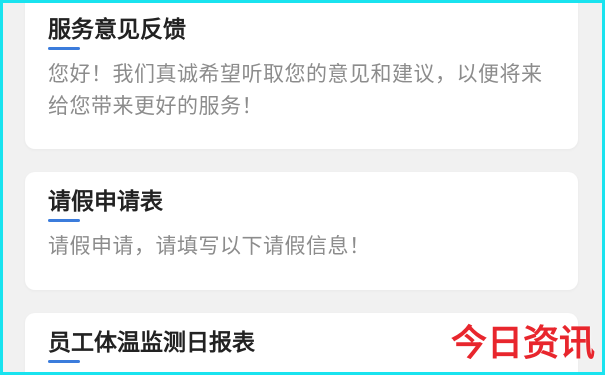 The image size is (605, 375). What do you see at coordinates (105, 202) in the screenshot?
I see `card-title: 请假申请表` at bounding box center [105, 202].